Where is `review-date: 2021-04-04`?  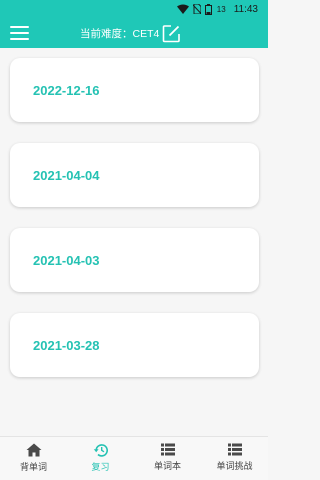
review-date: 2021-04-04 is located at coordinates (66, 175).